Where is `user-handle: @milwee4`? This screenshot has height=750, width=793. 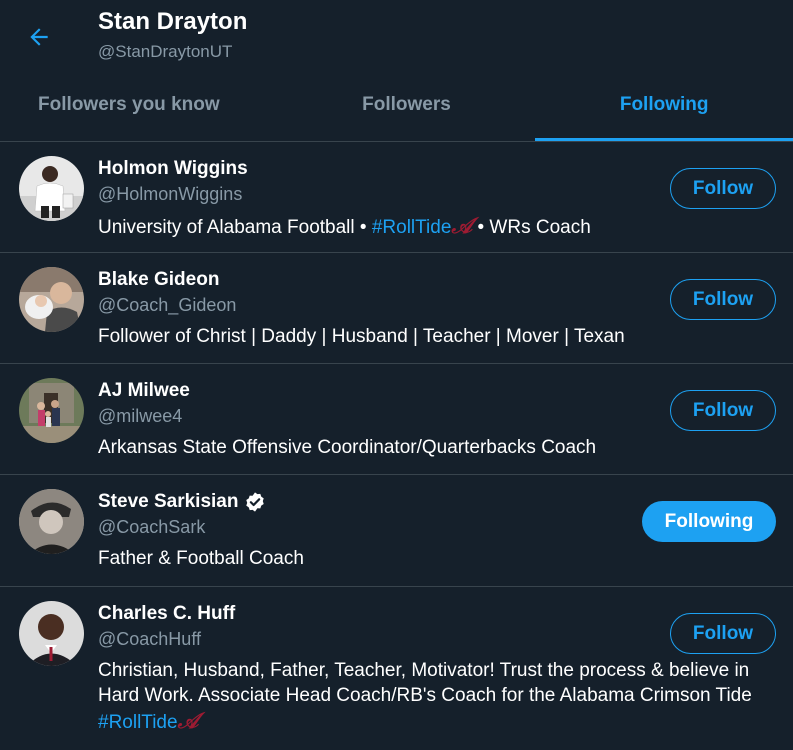
user-handle: @milwee4 is located at coordinates (140, 416).